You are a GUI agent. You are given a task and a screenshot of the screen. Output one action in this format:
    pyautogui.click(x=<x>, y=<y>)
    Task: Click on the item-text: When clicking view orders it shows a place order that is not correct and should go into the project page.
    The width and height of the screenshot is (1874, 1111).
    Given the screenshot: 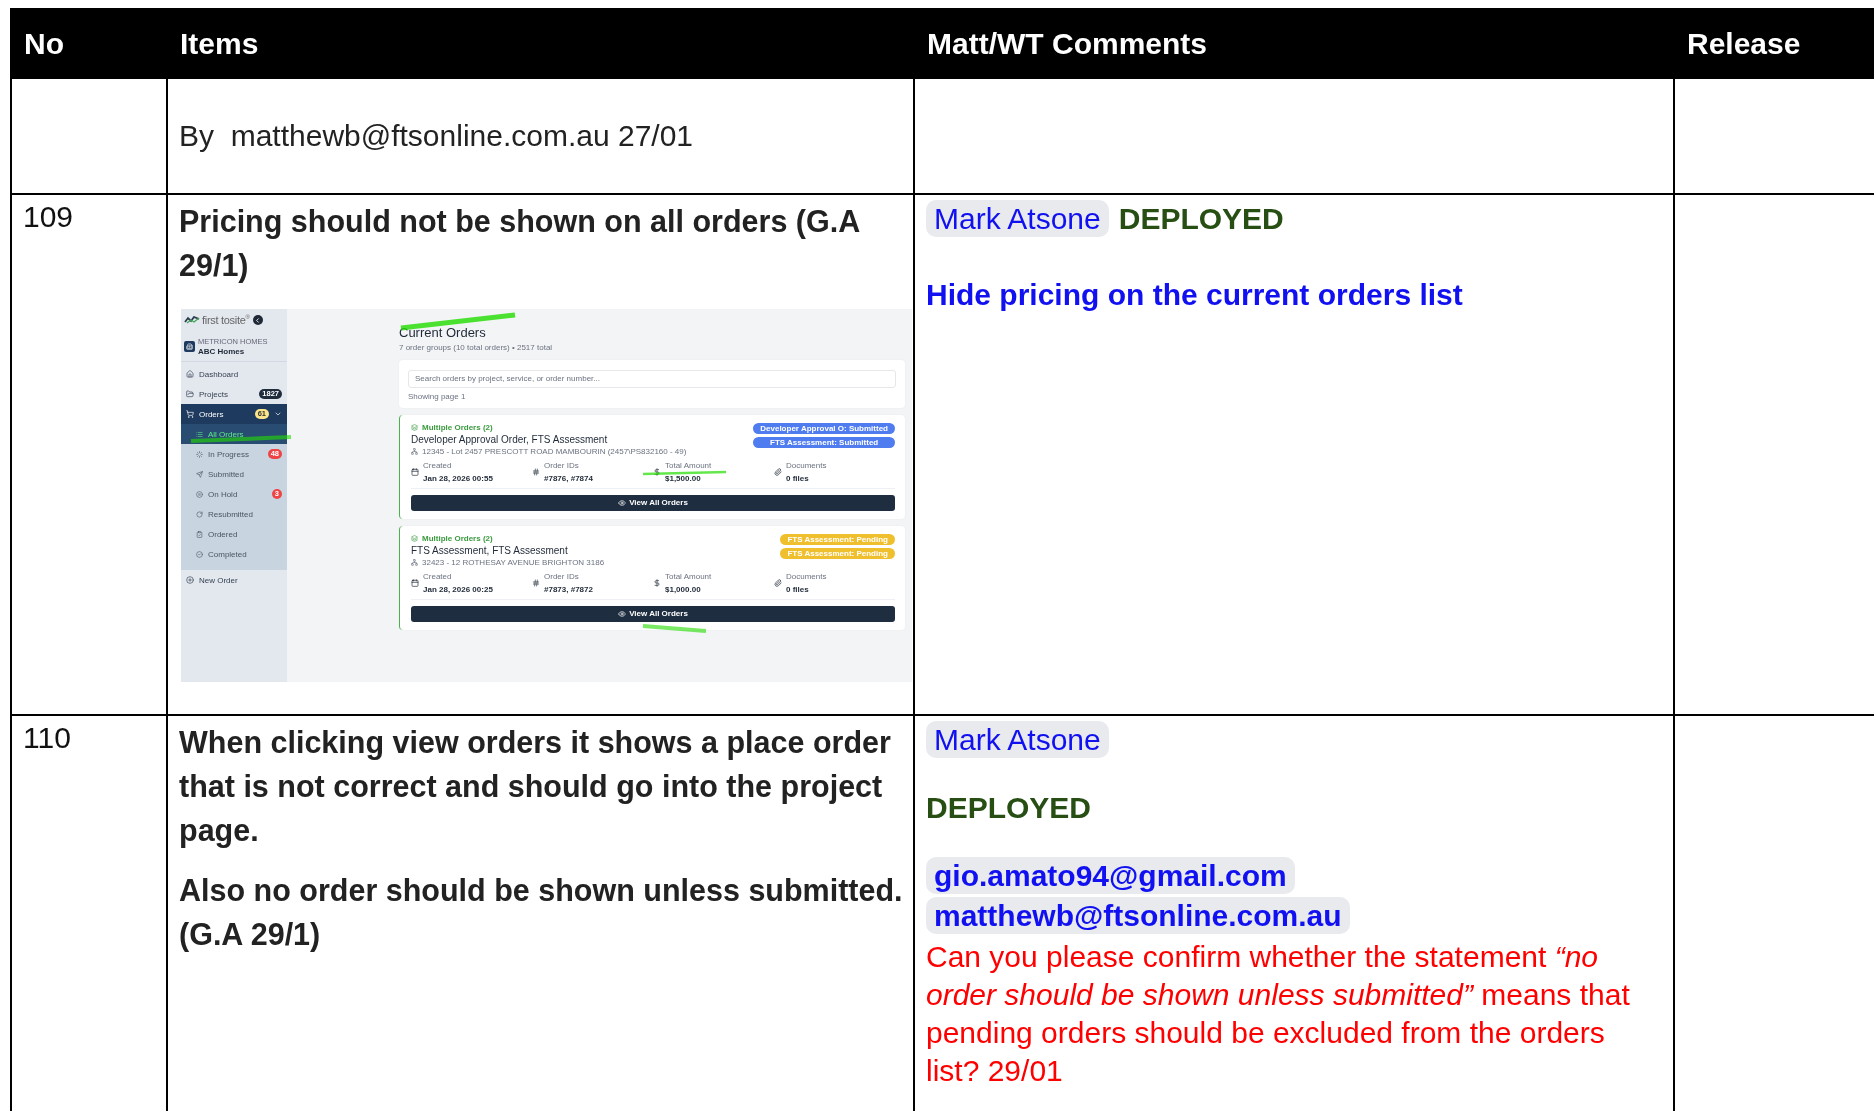 What is the action you would take?
    pyautogui.click(x=535, y=787)
    